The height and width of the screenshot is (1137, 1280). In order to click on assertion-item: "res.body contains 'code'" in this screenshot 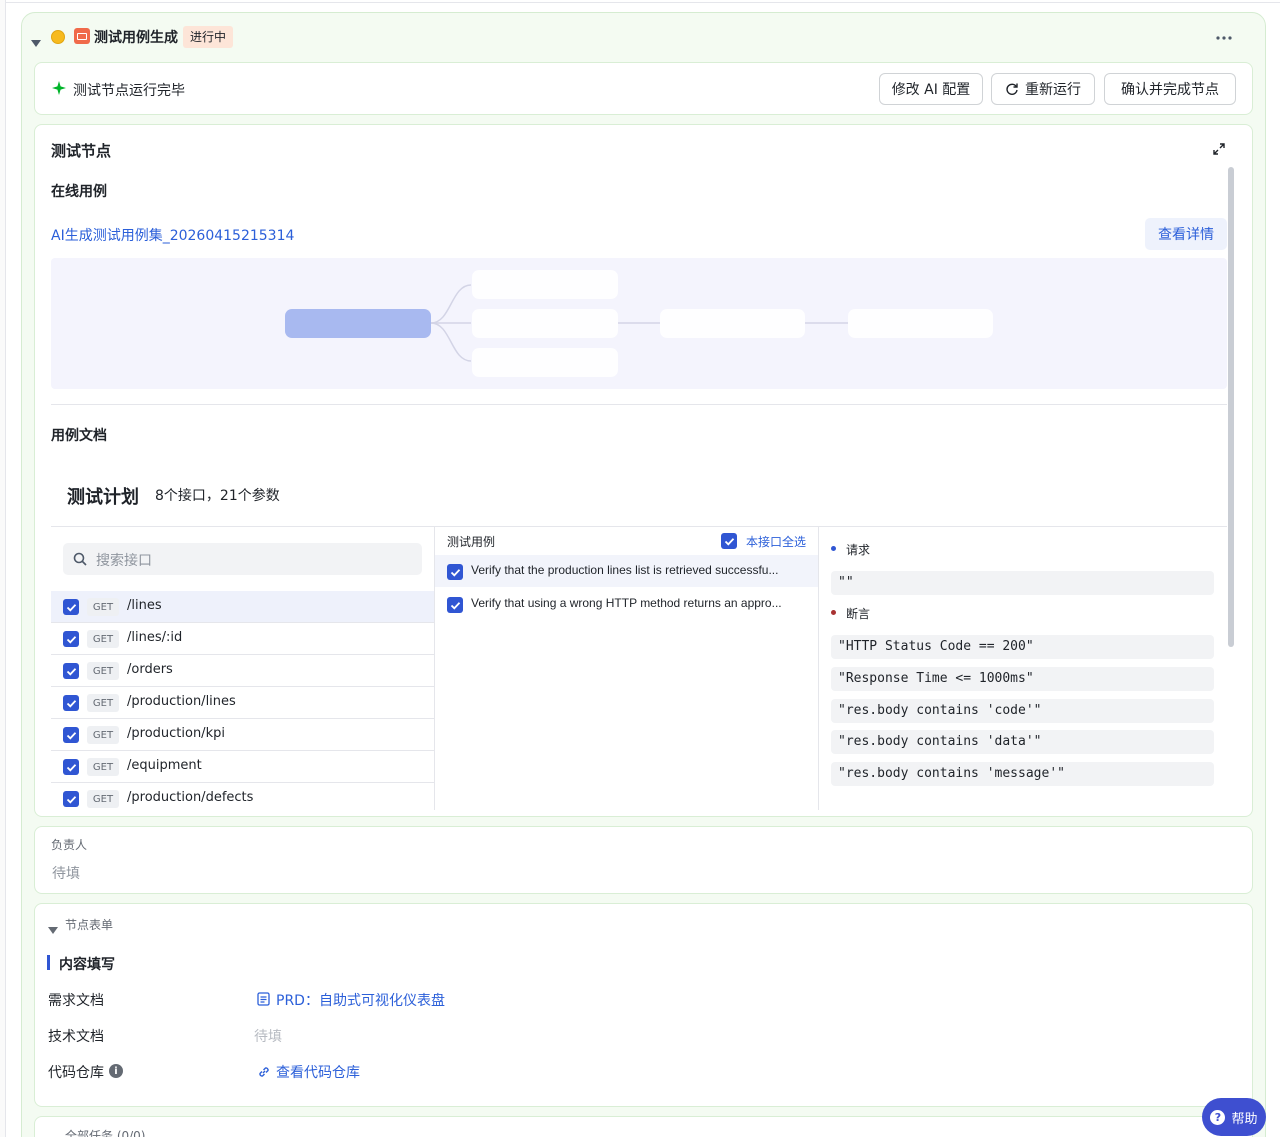, I will do `click(1022, 711)`.